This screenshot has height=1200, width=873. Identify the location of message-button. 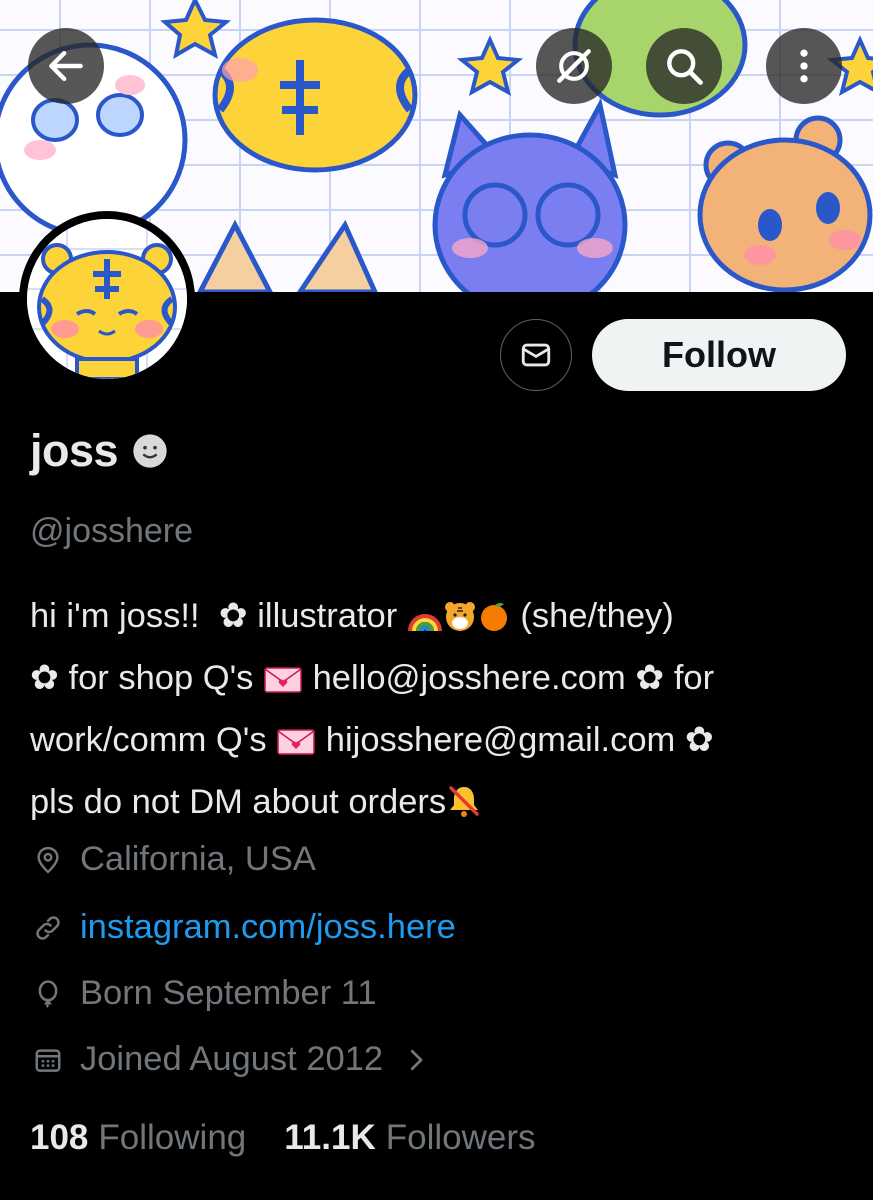
(536, 355).